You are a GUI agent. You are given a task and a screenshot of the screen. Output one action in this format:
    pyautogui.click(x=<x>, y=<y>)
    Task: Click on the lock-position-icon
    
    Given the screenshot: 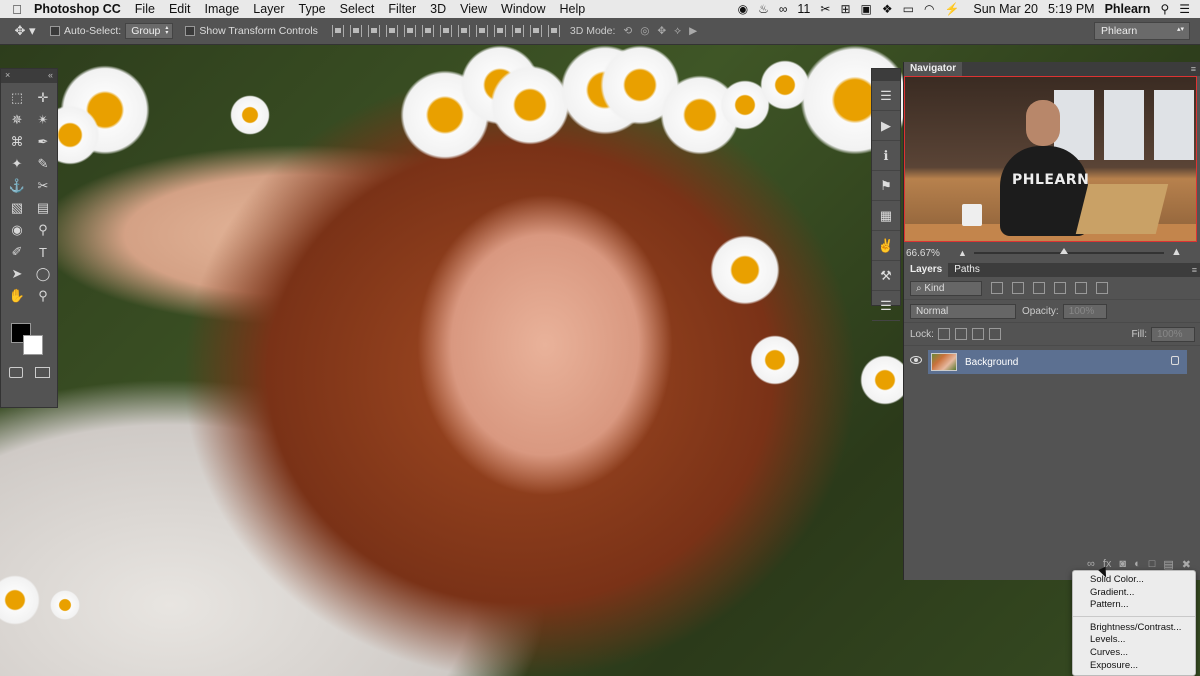 What is the action you would take?
    pyautogui.click(x=977, y=334)
    